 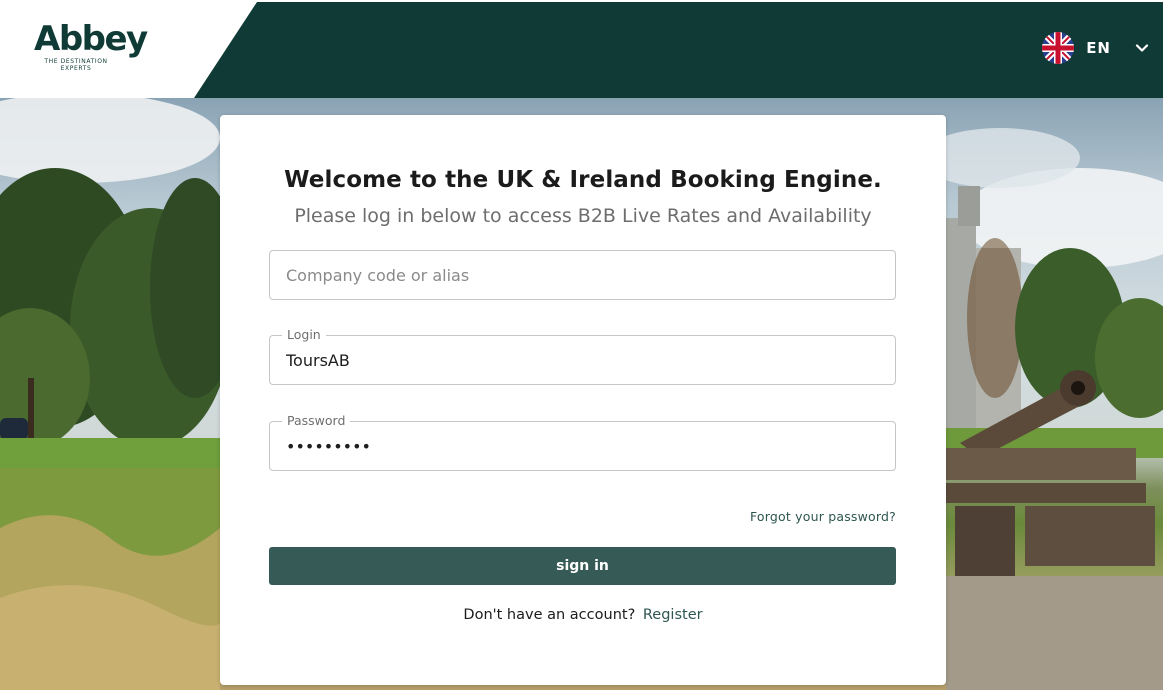 I want to click on login-field: Login, so click(x=582, y=356).